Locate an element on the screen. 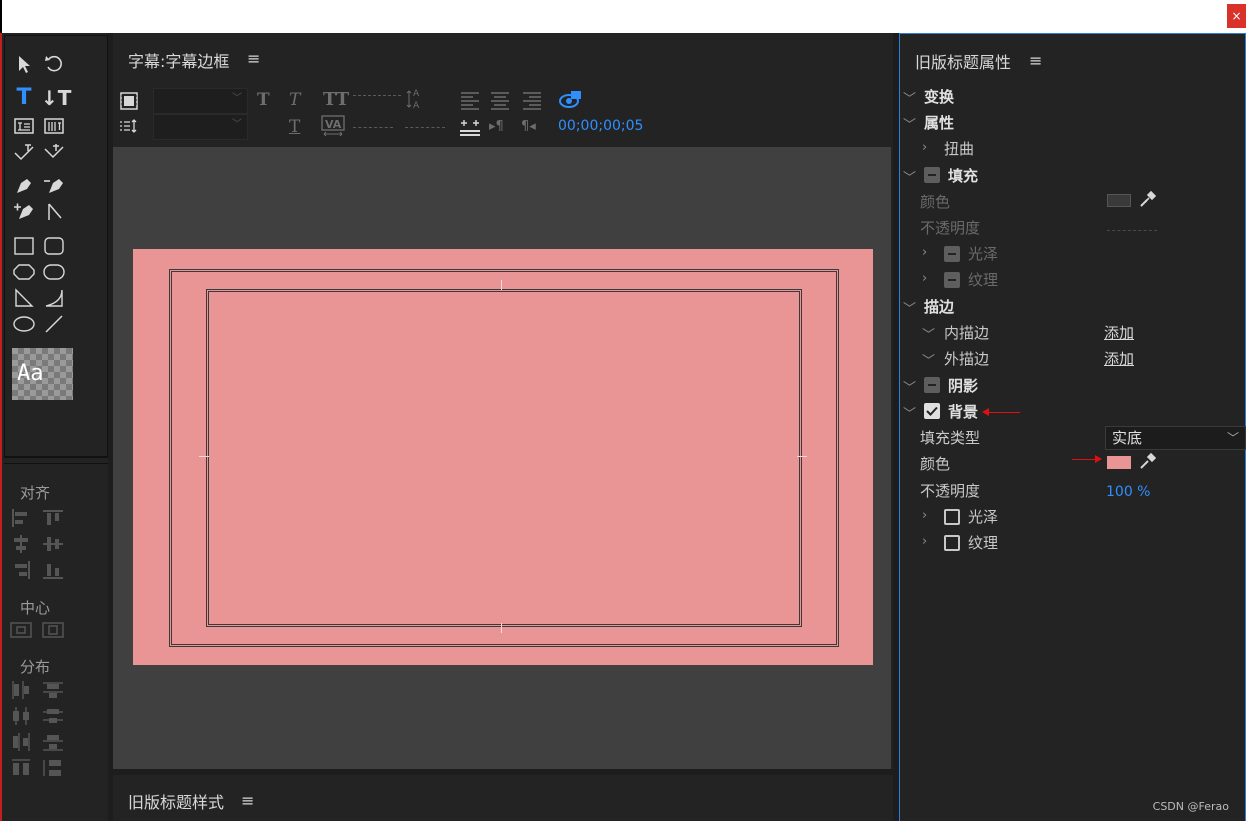 This screenshot has width=1246, height=821. align-left-icon is located at coordinates (21, 518).